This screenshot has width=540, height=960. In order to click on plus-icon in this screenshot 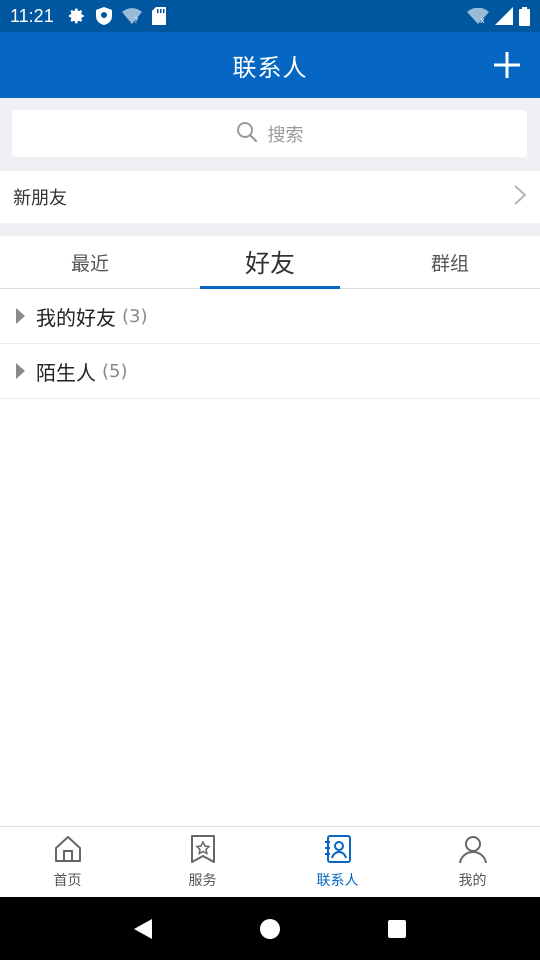, I will do `click(507, 65)`.